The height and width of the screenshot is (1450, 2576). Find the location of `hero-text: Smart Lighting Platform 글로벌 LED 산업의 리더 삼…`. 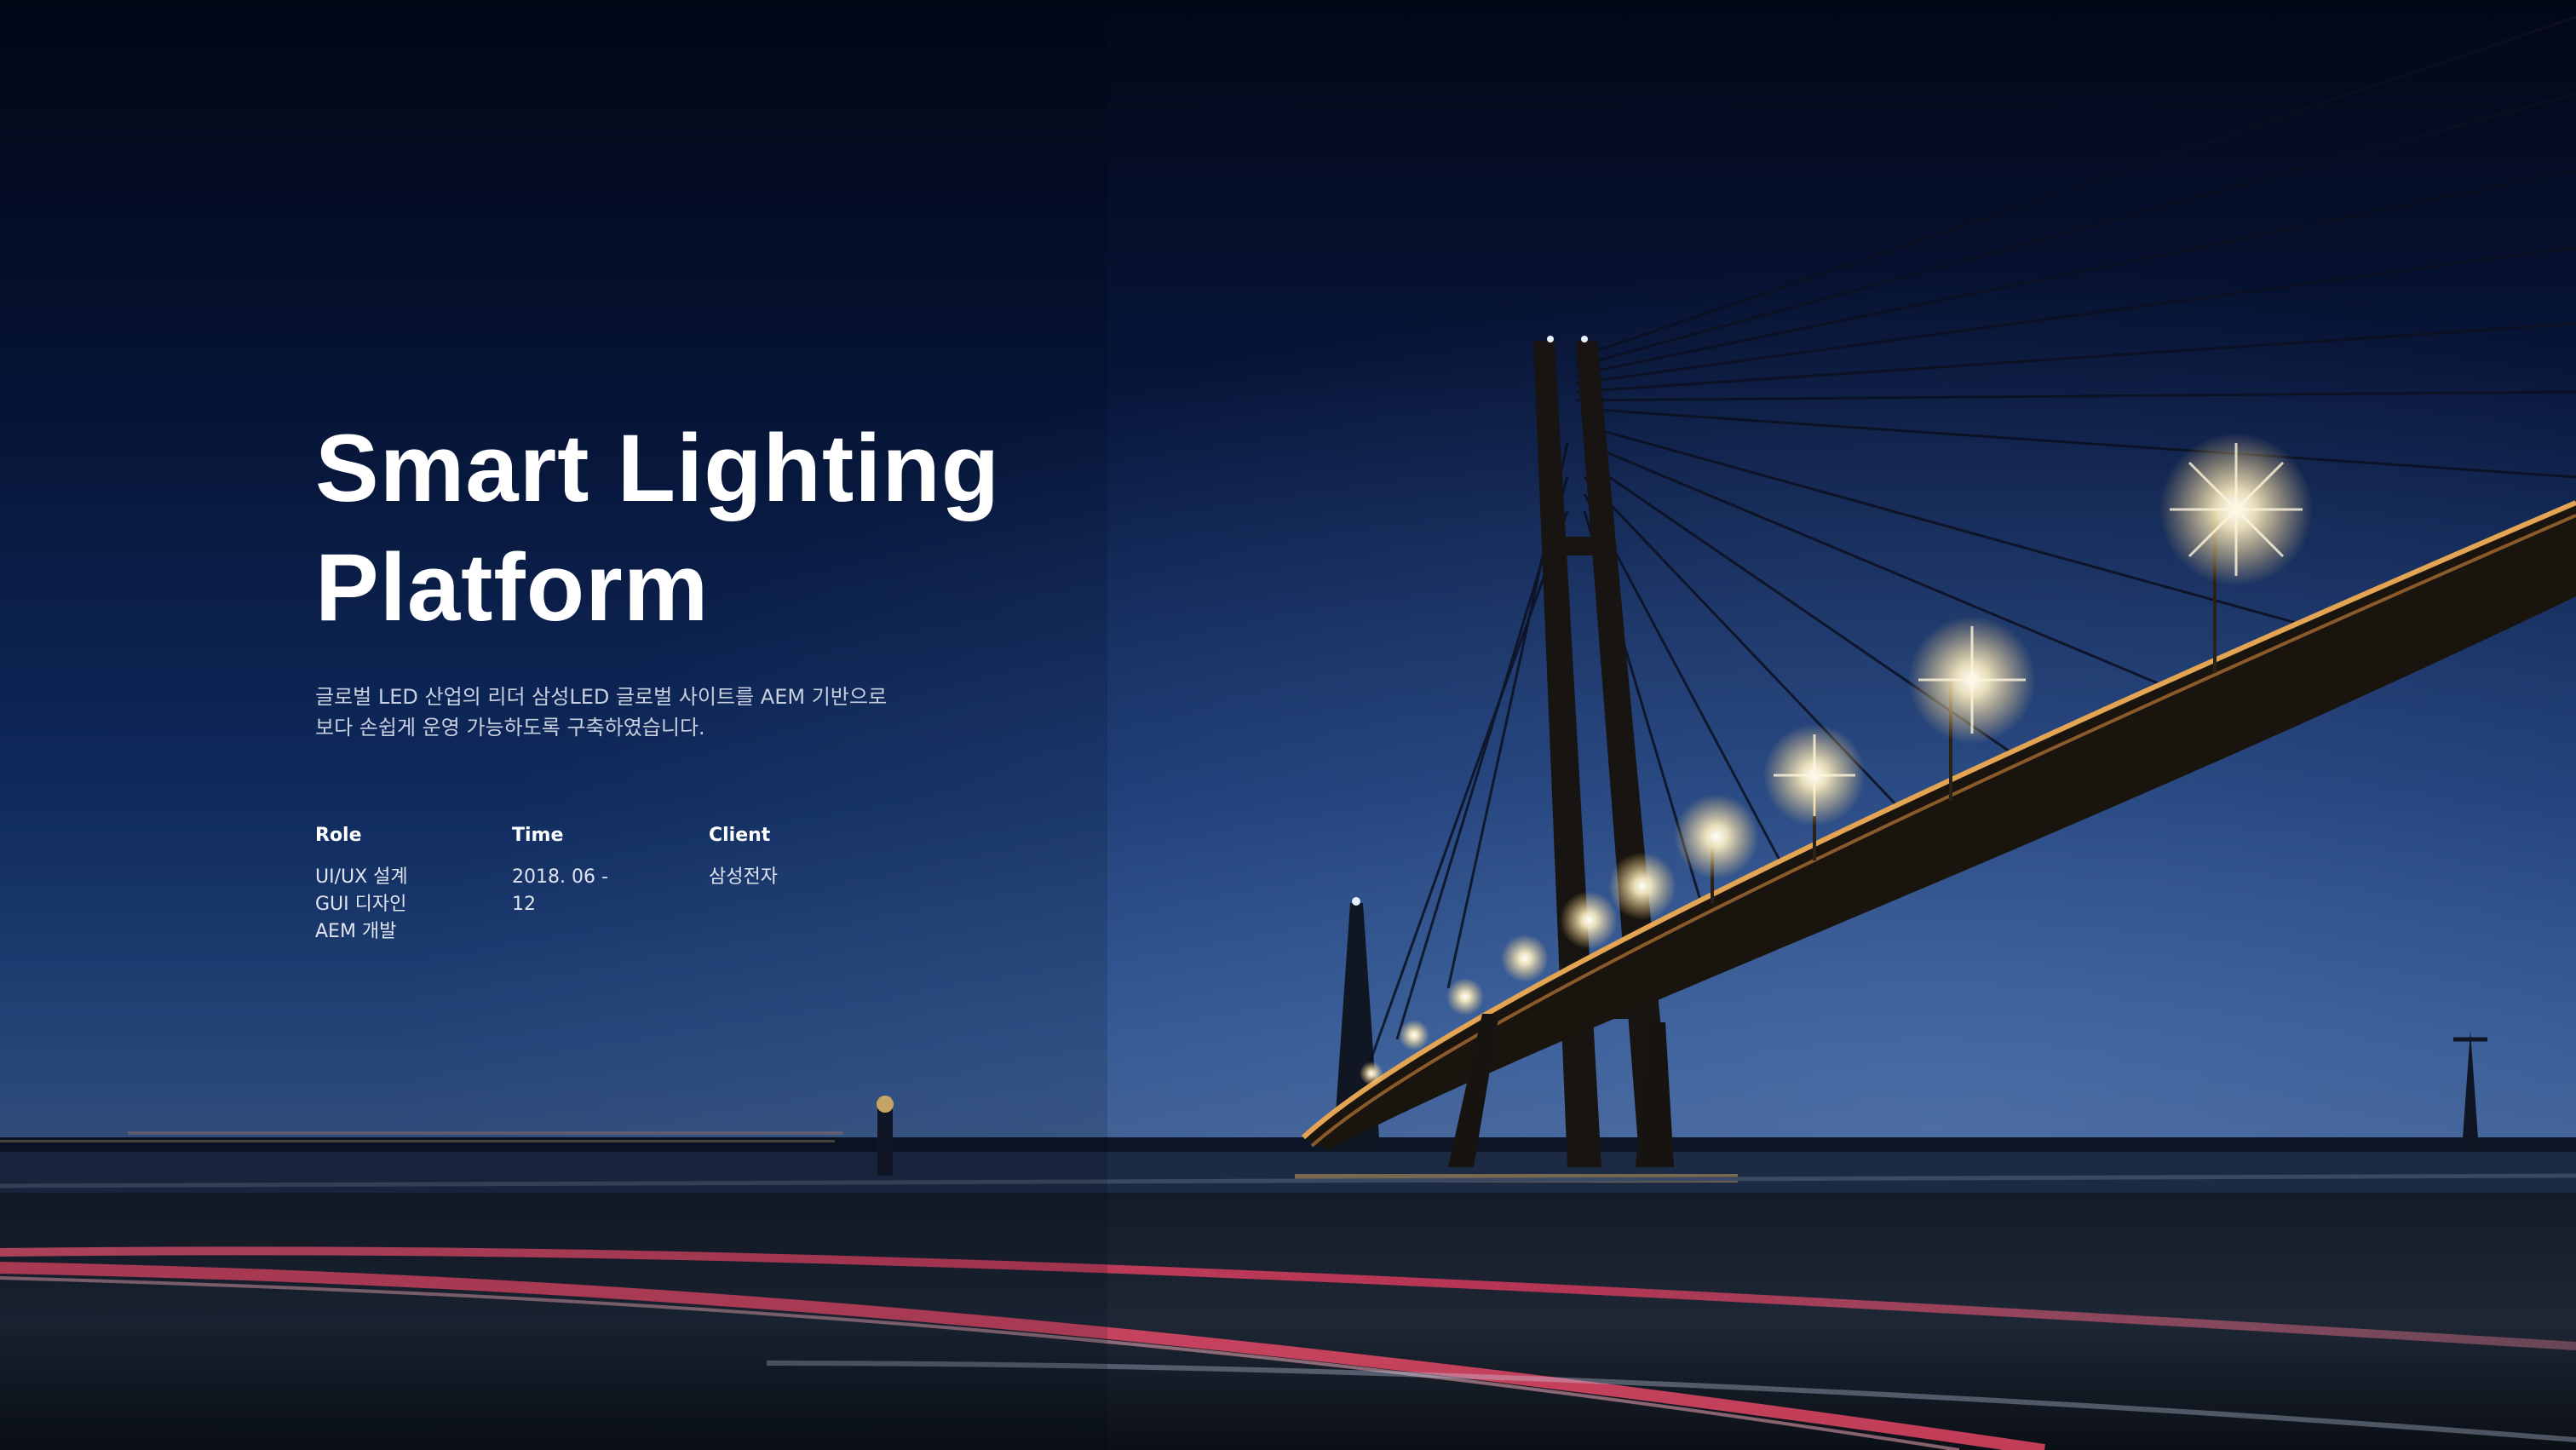

hero-text: Smart Lighting Platform 글로벌 LED 산업의 리더 삼… is located at coordinates (698, 576).